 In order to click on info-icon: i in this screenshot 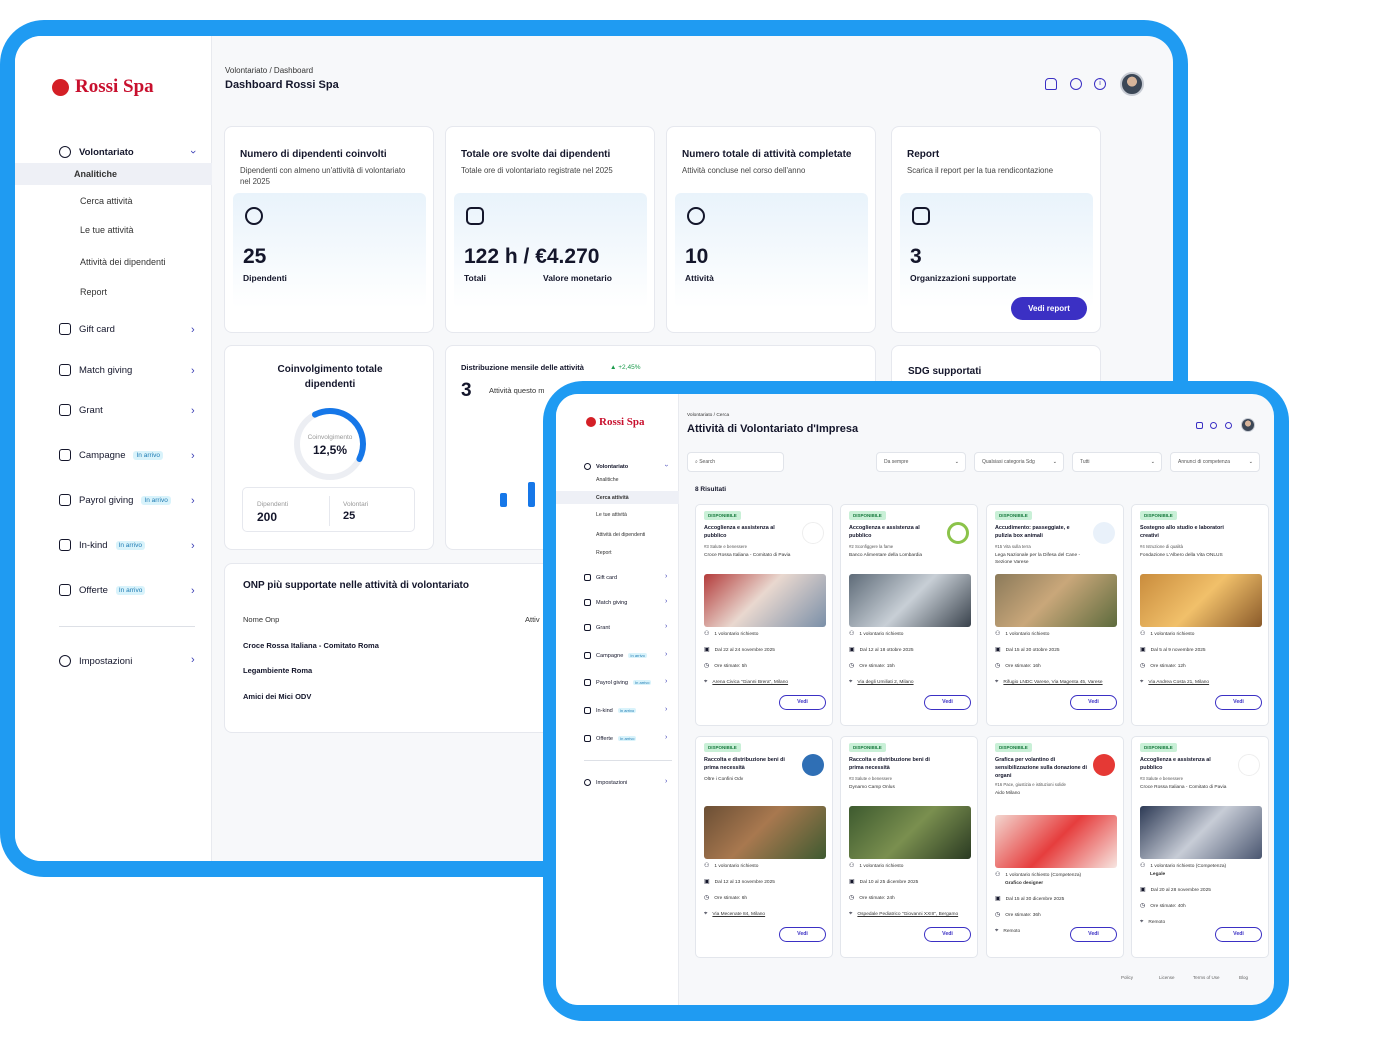, I will do `click(1100, 84)`.